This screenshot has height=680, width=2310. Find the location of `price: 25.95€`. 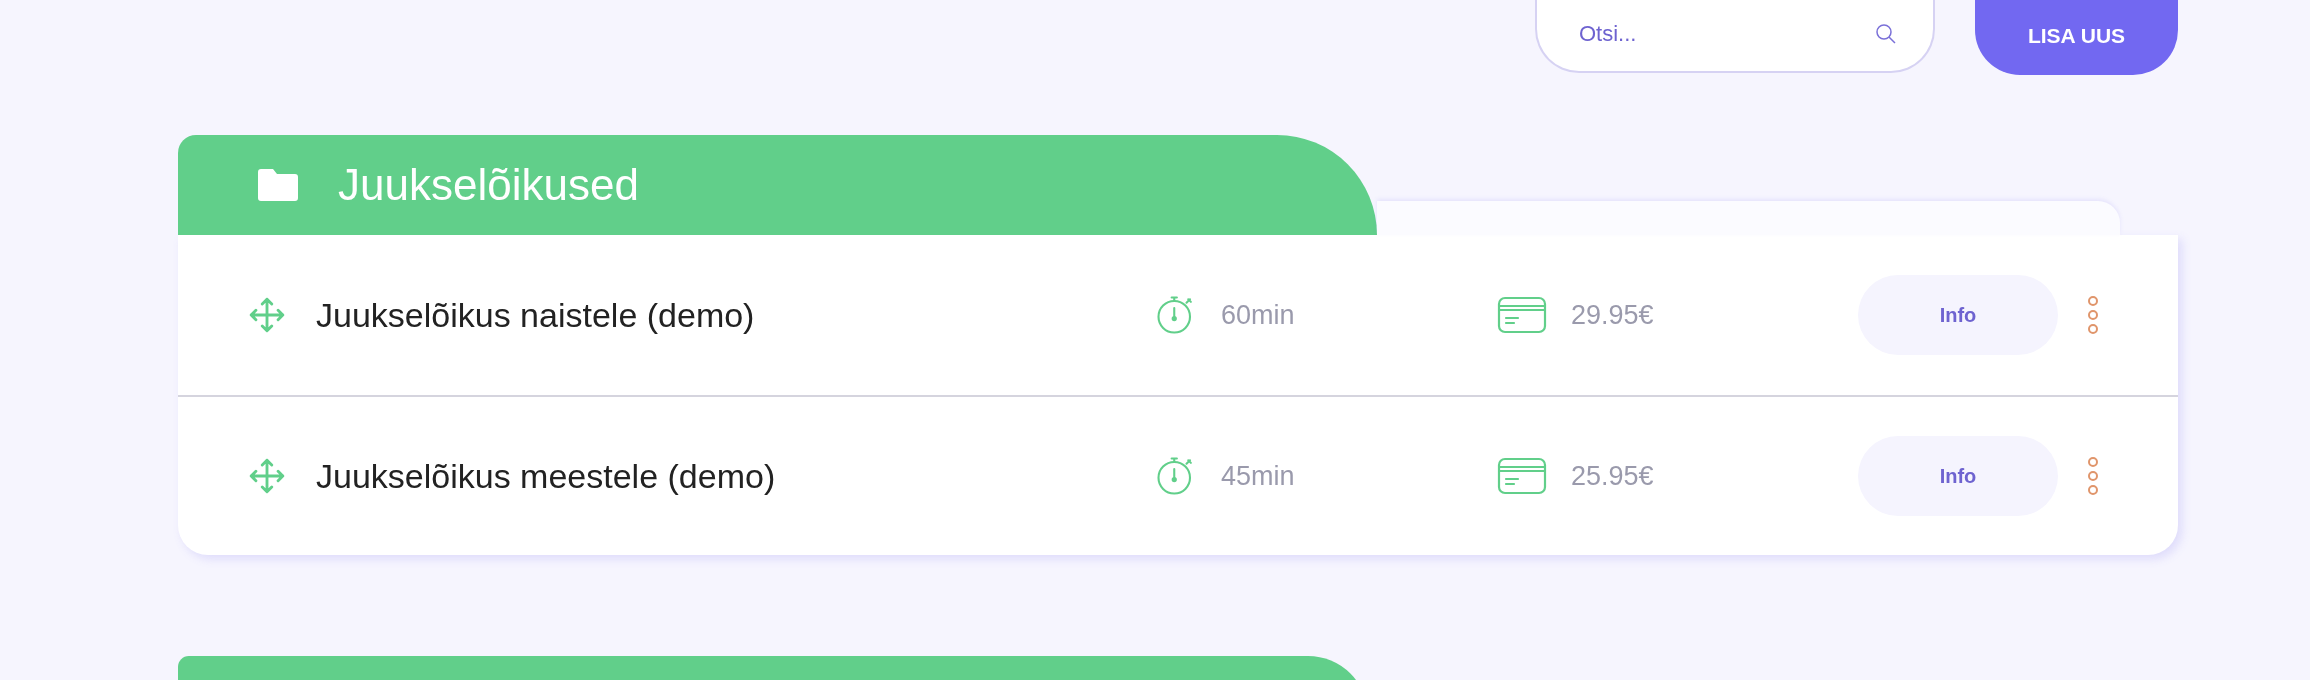

price: 25.95€ is located at coordinates (1612, 476).